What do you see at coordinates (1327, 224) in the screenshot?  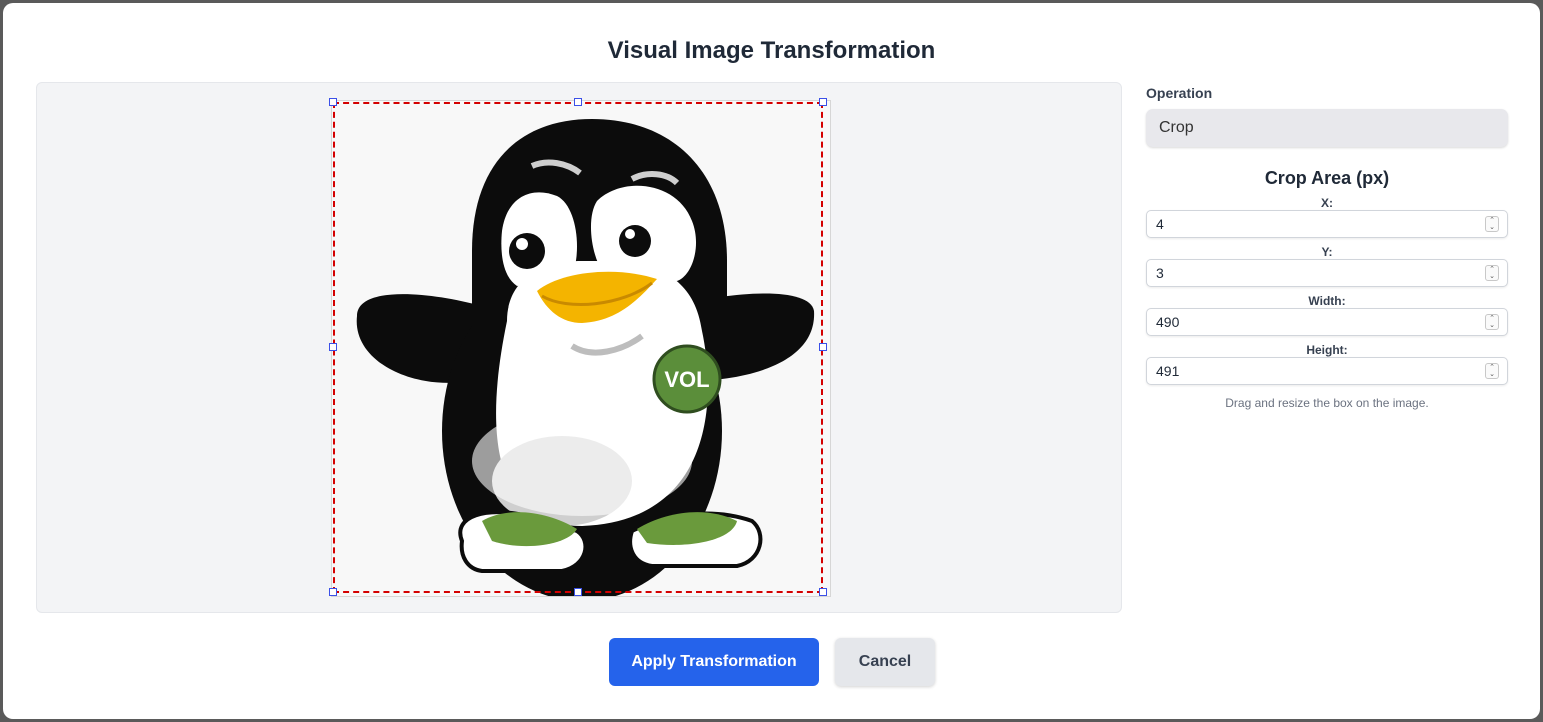 I see `x-input: 4 ⌃ ⌄` at bounding box center [1327, 224].